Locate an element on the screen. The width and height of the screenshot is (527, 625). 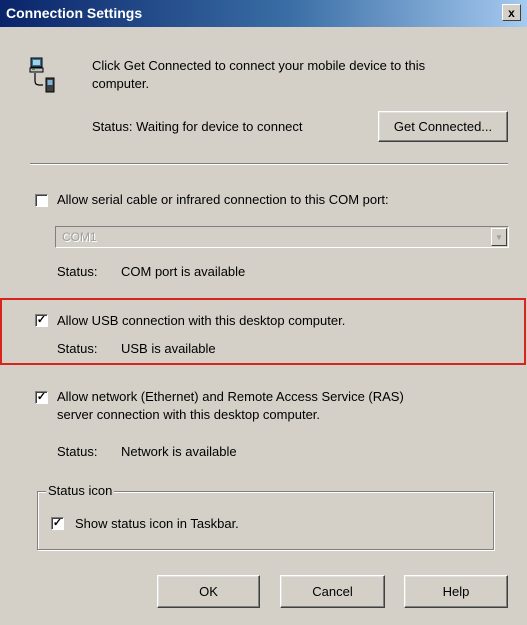
ok-label: OK is located at coordinates (208, 591).